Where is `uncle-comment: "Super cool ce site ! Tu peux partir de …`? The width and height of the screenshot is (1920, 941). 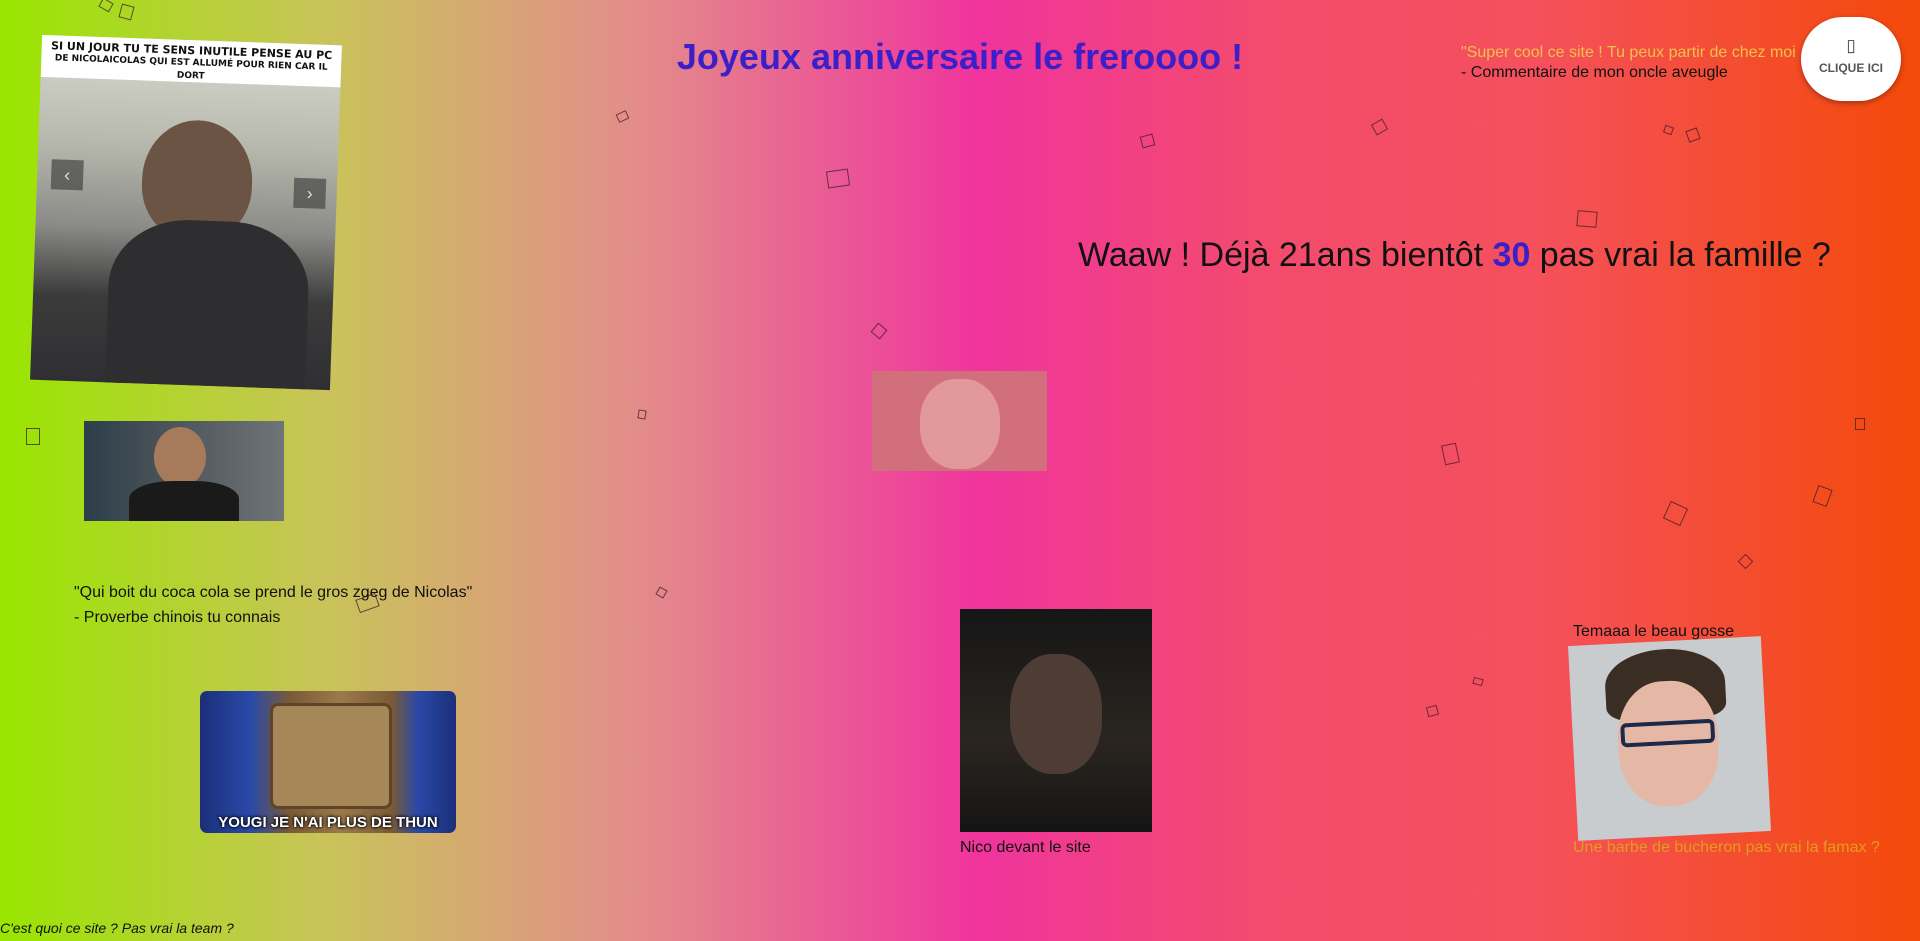 uncle-comment: "Super cool ce site ! Tu peux partir de … is located at coordinates (1631, 63).